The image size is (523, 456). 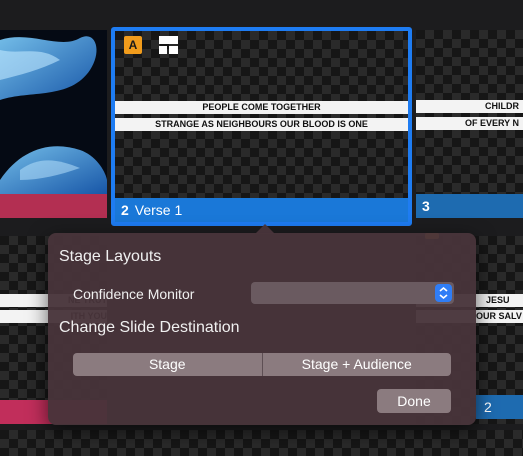 I want to click on chevron-up-down-icon, so click(x=443, y=293).